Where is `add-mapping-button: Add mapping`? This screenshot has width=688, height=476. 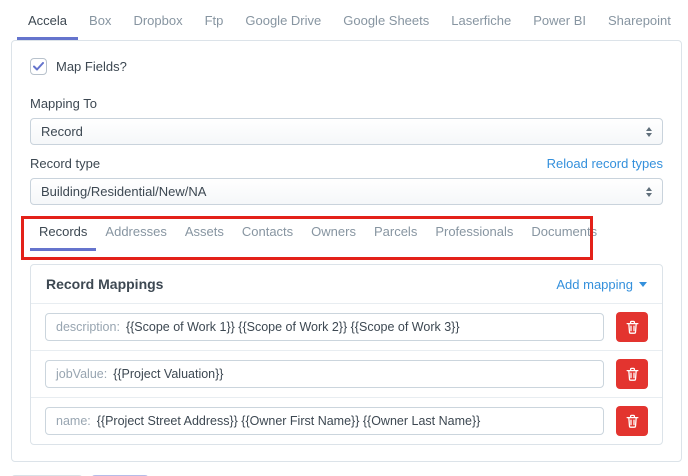
add-mapping-button: Add mapping is located at coordinates (601, 284).